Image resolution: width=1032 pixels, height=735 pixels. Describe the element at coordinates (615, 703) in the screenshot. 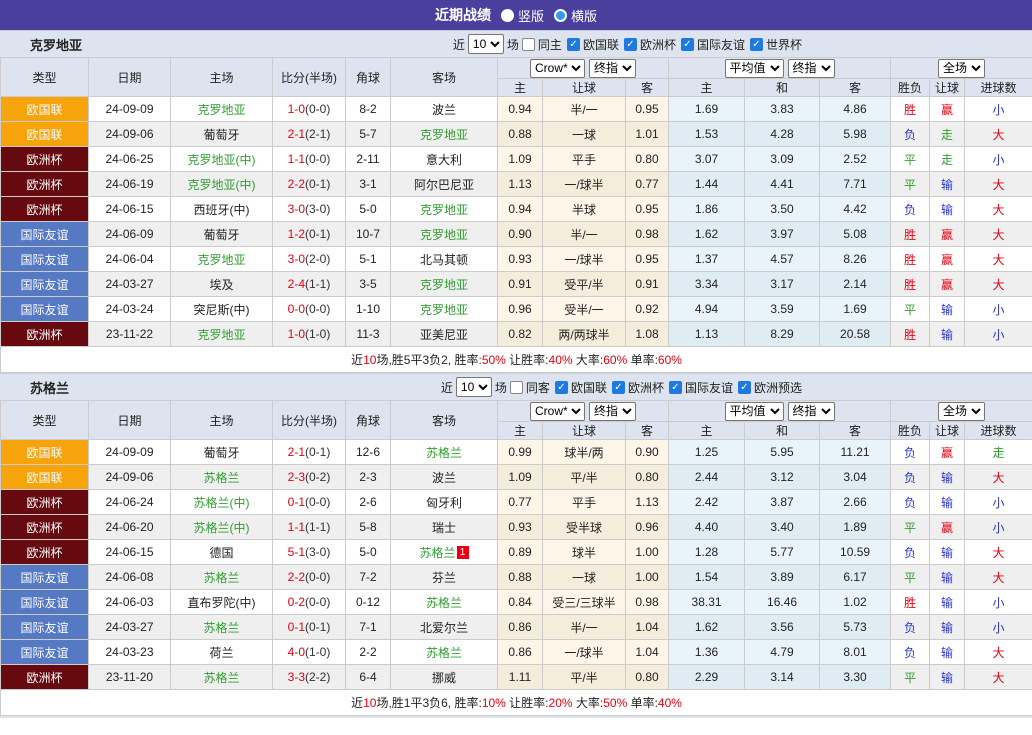

I see `summary-segment: 50%` at that location.